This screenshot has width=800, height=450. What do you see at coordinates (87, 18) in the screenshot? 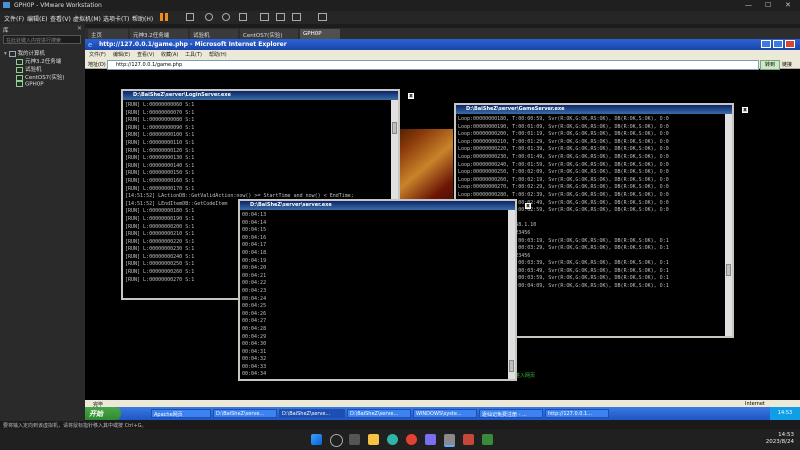
I see `menu-vm: 虚拟机(M)` at bounding box center [87, 18].